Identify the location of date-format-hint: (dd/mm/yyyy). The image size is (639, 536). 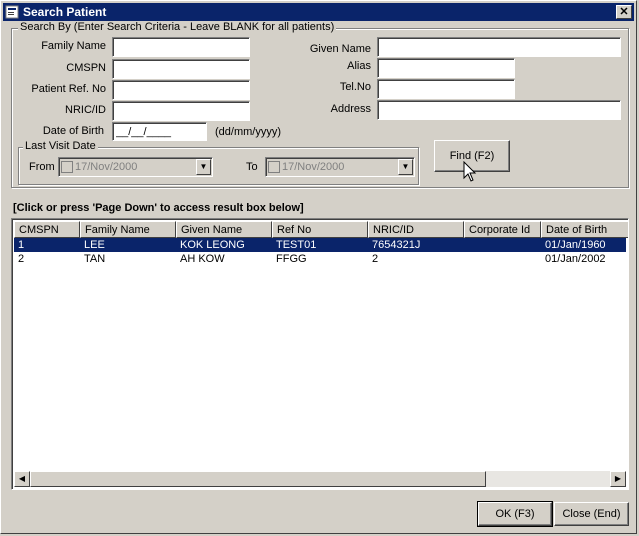
(248, 132).